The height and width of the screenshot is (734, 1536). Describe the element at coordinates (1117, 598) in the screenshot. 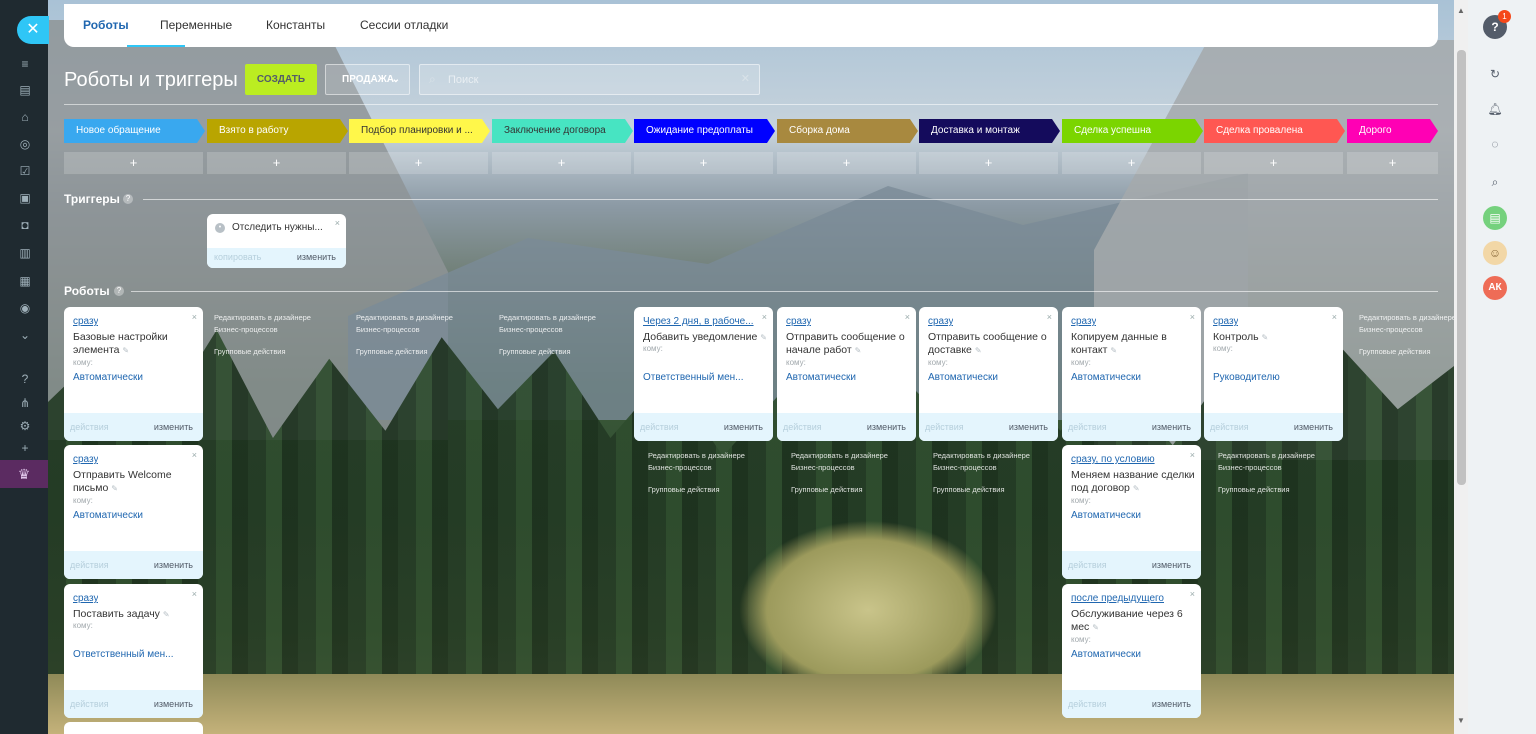

I see `robot-schedule-link: после предыдущего` at that location.